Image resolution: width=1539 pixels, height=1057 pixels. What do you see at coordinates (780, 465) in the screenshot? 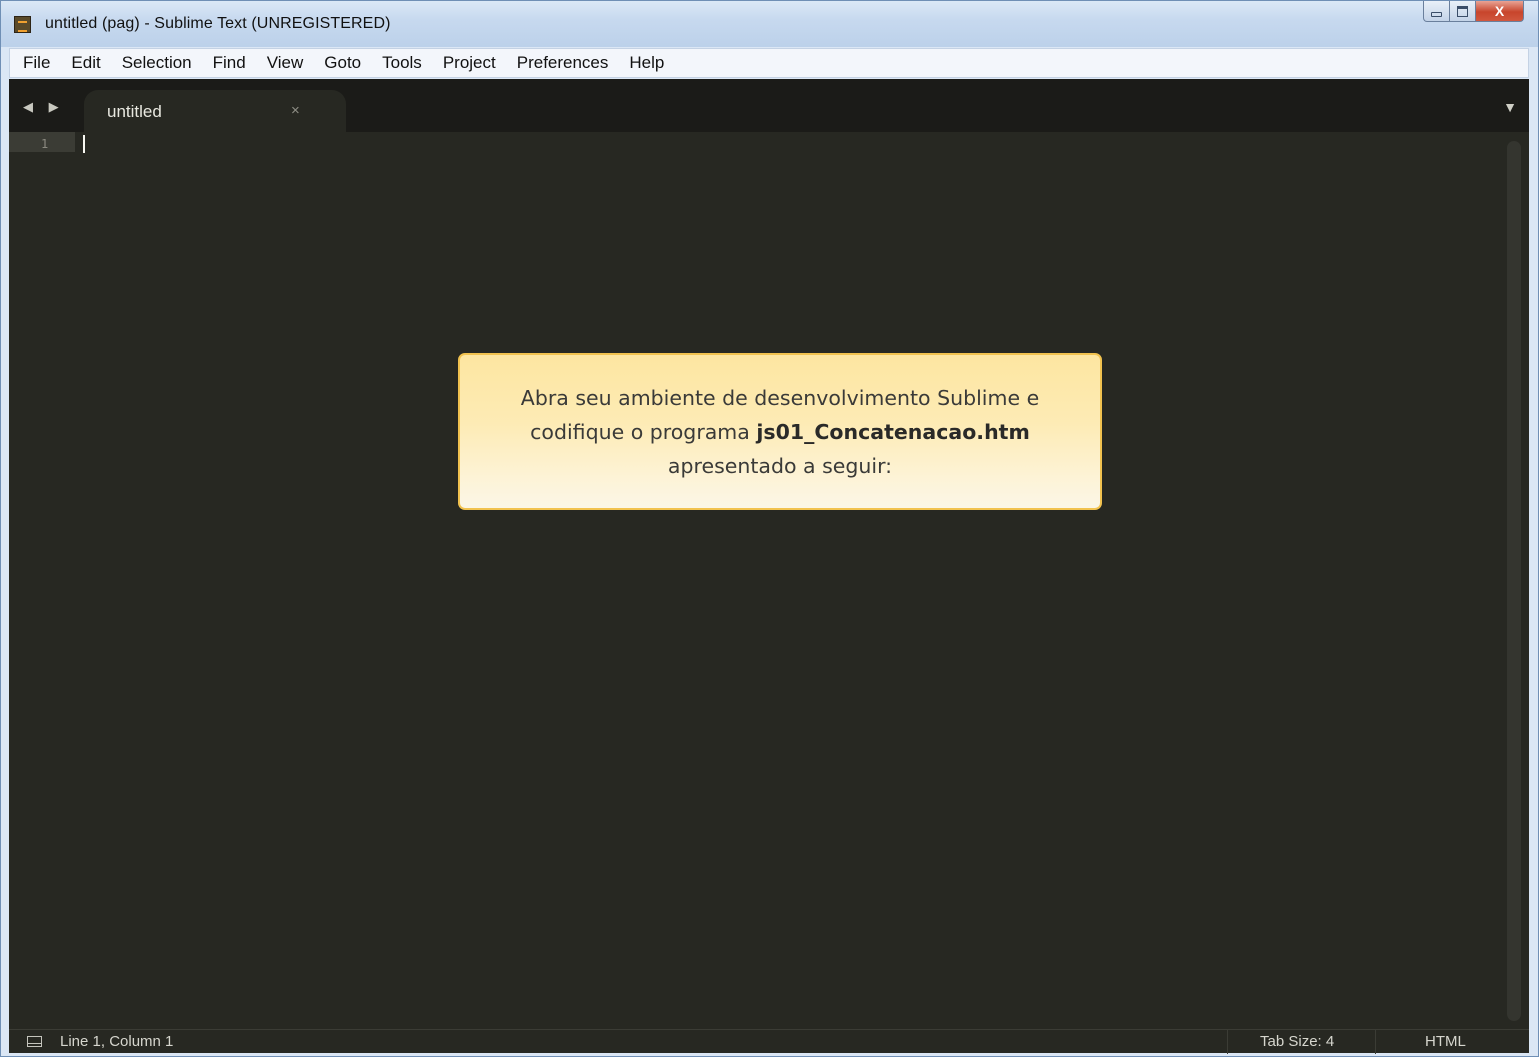
I see `callout-line-3: apresentado a seguir:` at bounding box center [780, 465].